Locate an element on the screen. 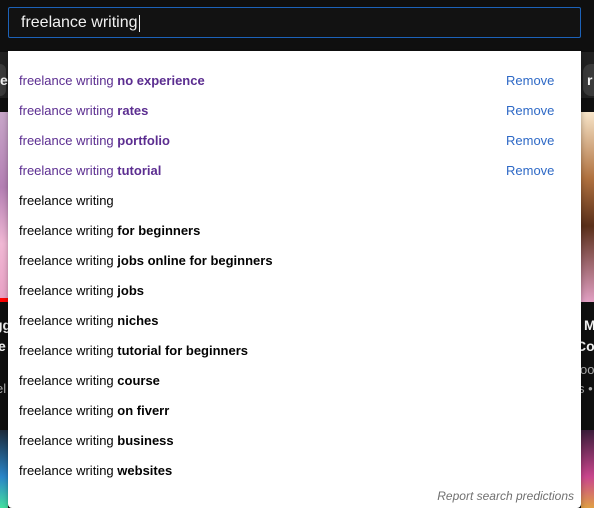  history-suggestion-item: freelance writing rates Remove is located at coordinates (294, 111).